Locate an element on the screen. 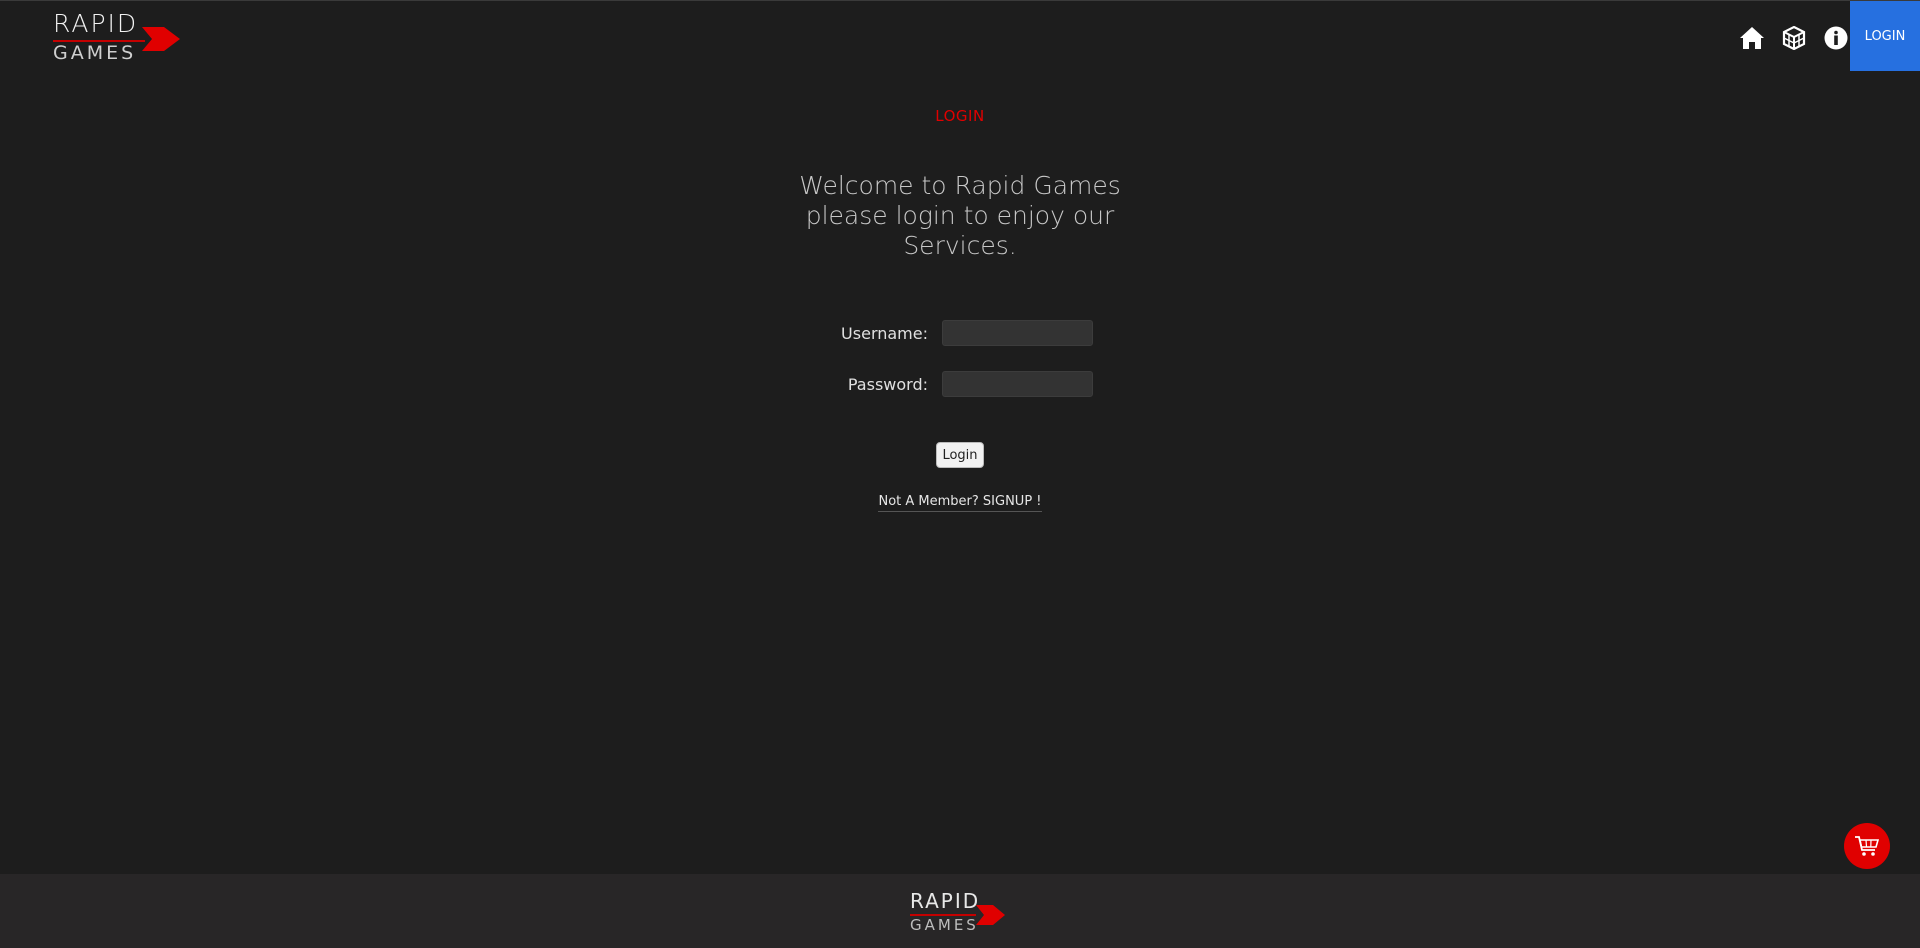 The width and height of the screenshot is (1920, 948). username-label: Username: is located at coordinates (884, 333).